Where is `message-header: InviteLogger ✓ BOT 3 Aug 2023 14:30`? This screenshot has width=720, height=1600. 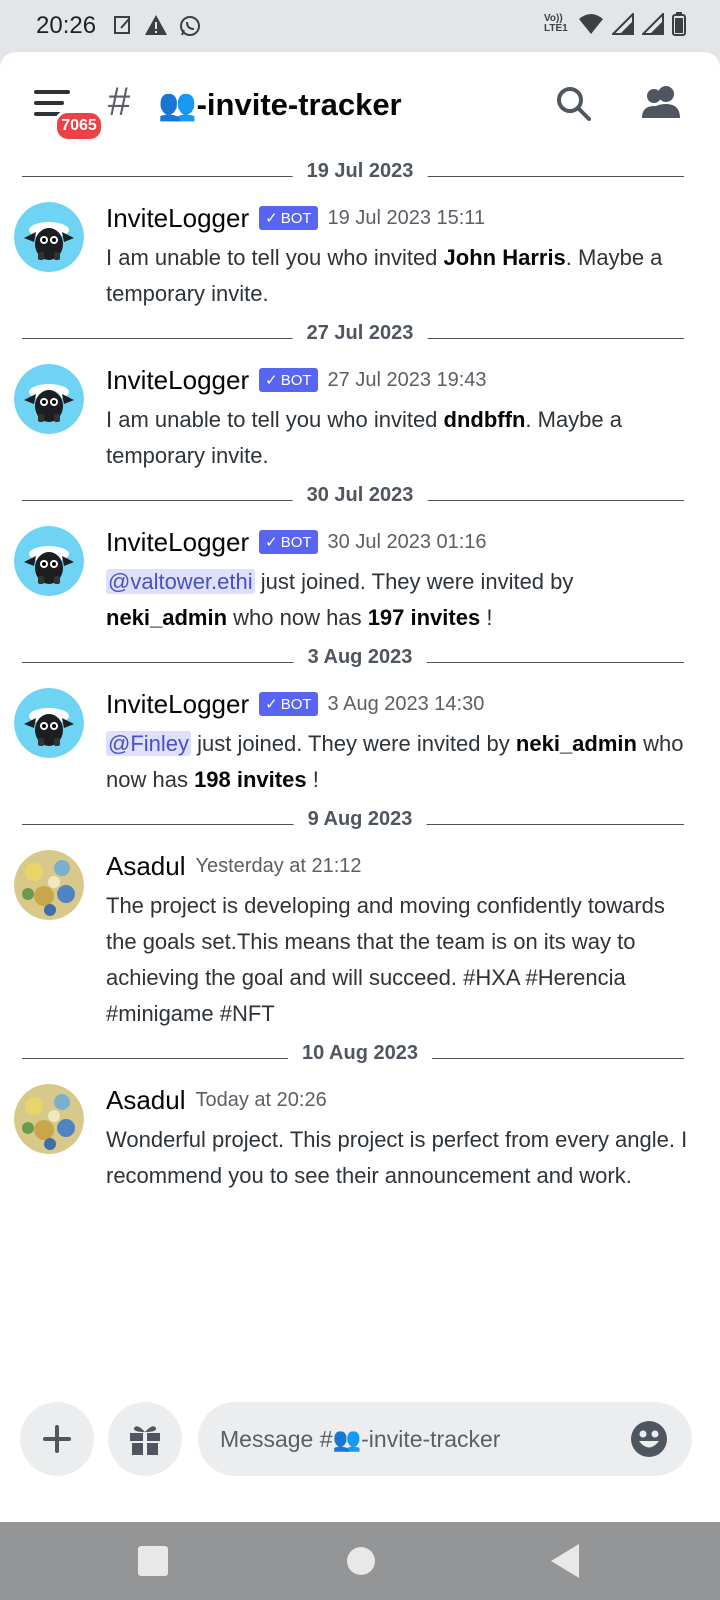 message-header: InviteLogger ✓ BOT 3 Aug 2023 14:30 is located at coordinates (413, 704).